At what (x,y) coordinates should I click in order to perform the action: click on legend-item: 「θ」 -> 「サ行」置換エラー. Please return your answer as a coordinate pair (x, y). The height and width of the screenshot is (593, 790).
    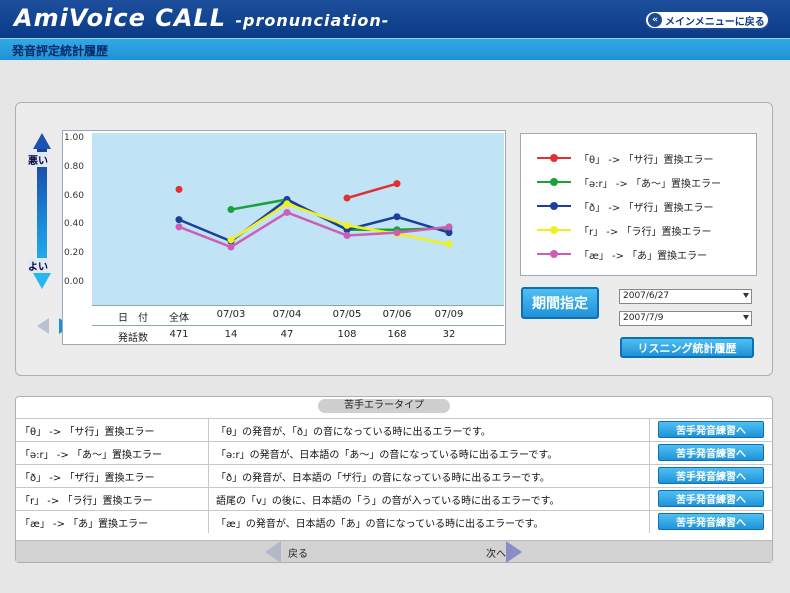
    Looking at the image, I should click on (625, 158).